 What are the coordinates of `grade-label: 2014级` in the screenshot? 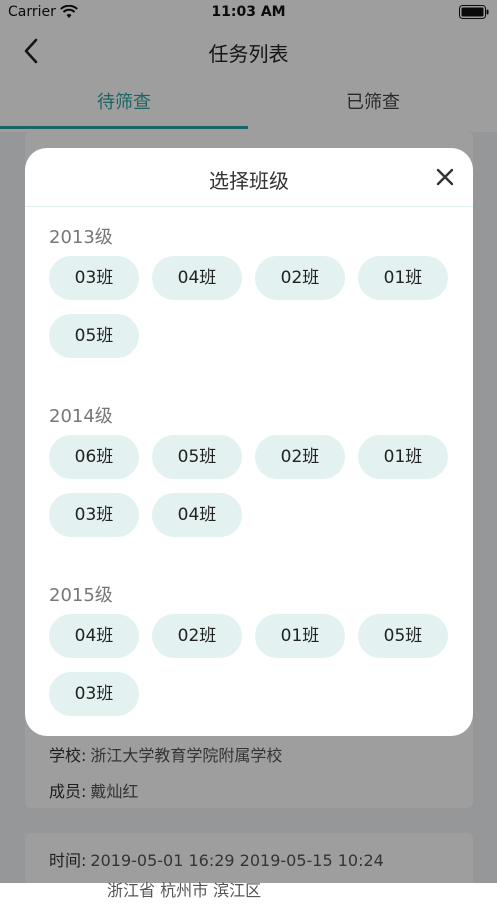 It's located at (81, 416).